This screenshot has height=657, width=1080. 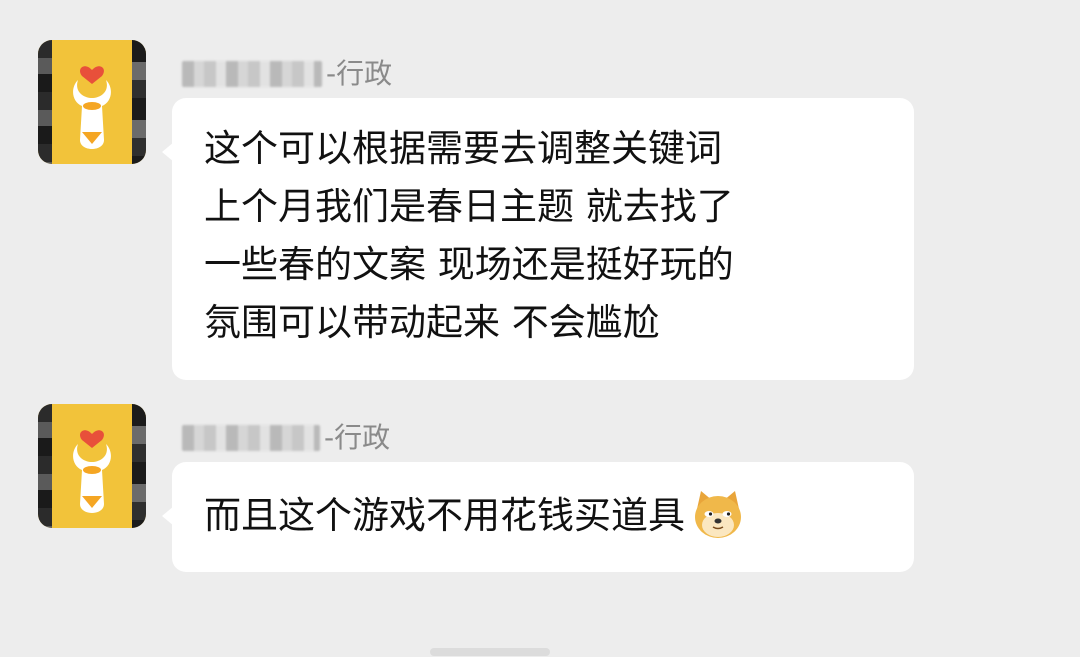 I want to click on cut-off-element, so click(x=490, y=652).